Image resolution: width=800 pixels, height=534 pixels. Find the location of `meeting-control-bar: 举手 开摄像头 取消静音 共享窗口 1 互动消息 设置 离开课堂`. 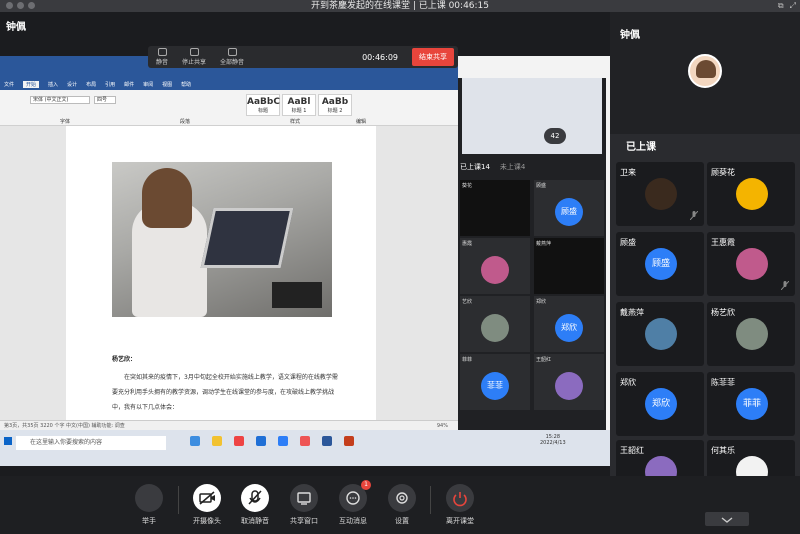

meeting-control-bar: 举手 开摄像头 取消静音 共享窗口 1 互动消息 设置 离开课堂 is located at coordinates (400, 505).